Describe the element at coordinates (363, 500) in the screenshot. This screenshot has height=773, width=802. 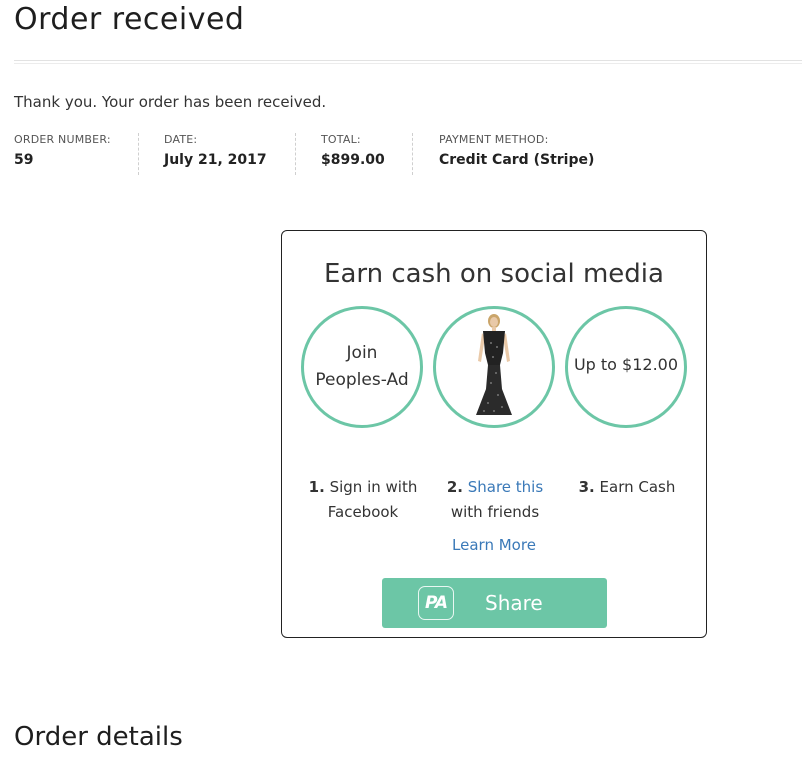
I see `step-sign-in: 1. Sign in with Facebook` at that location.